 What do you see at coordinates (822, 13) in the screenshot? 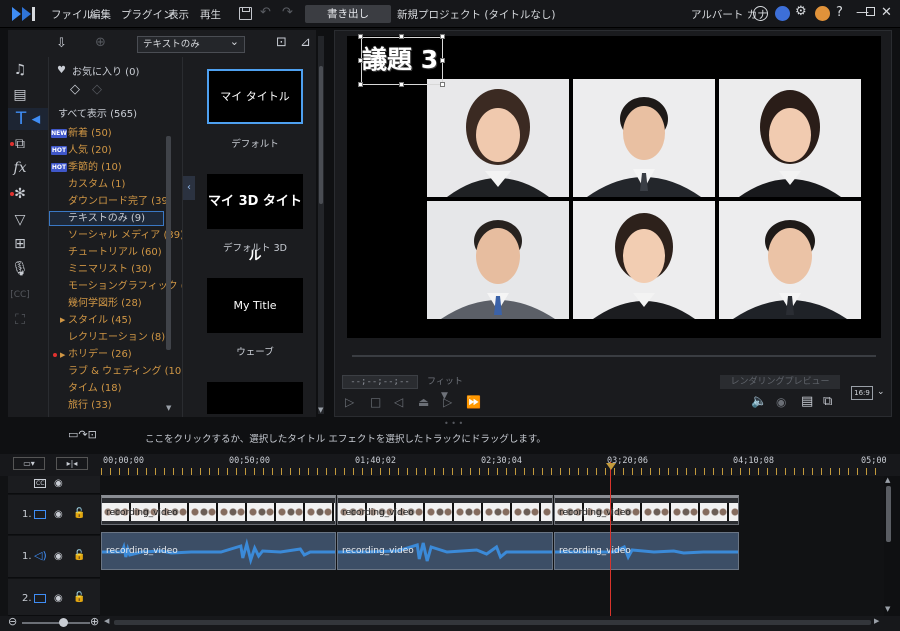
I see `notification-icon` at bounding box center [822, 13].